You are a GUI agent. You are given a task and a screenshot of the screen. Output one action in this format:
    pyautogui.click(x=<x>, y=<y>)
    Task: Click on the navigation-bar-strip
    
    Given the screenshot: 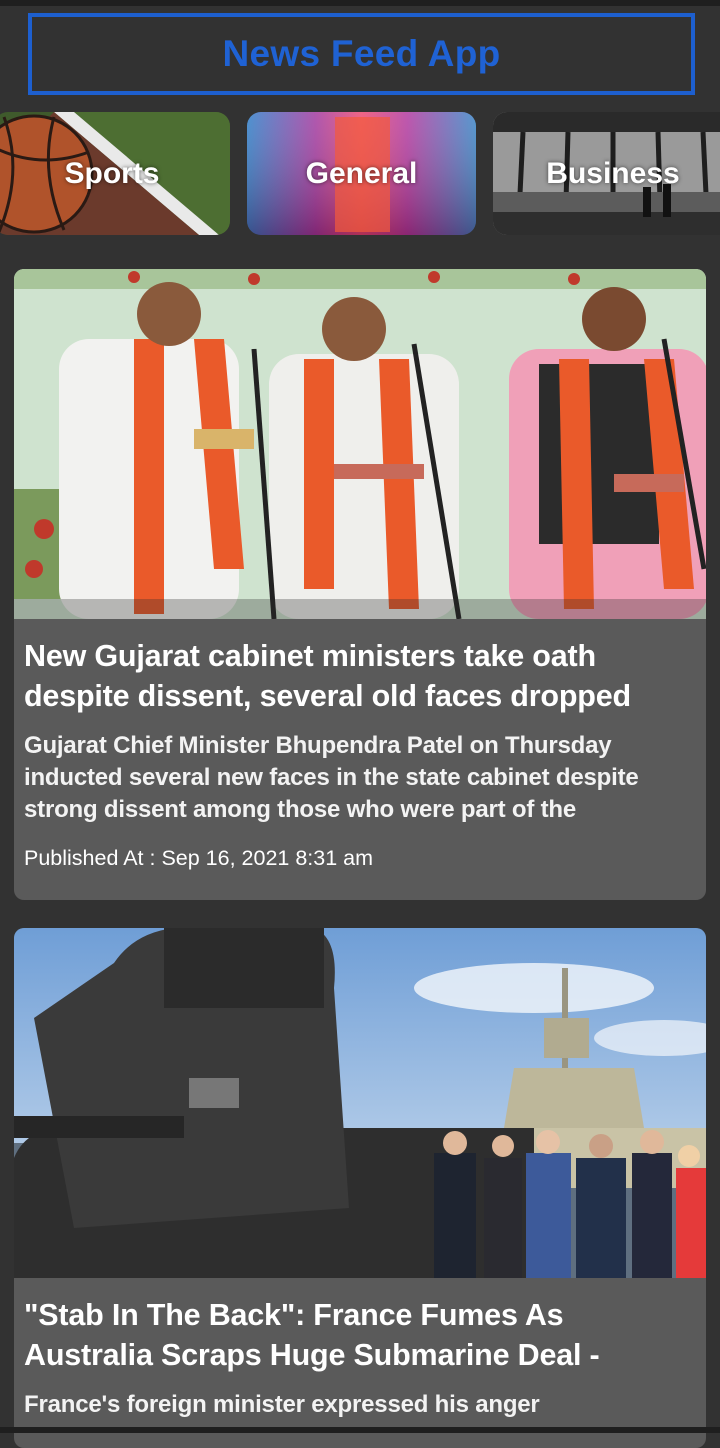 What is the action you would take?
    pyautogui.click(x=360, y=1430)
    